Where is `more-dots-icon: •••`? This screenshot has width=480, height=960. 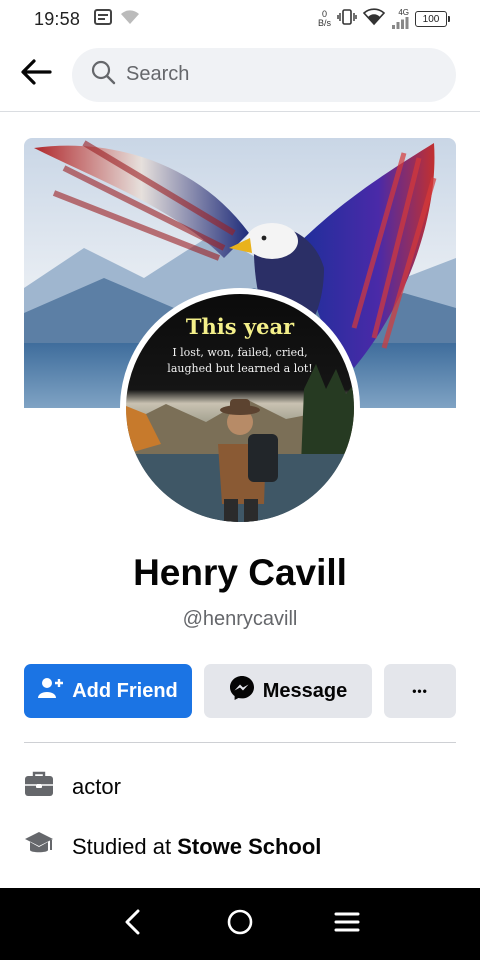 more-dots-icon: ••• is located at coordinates (420, 691).